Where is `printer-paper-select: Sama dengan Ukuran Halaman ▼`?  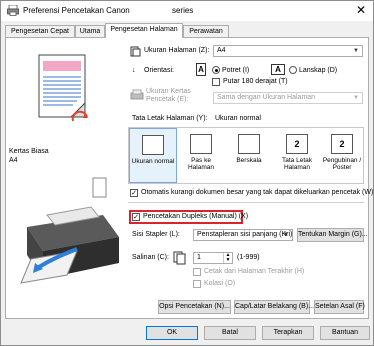
printer-paper-select: Sama dengan Ukuran Halaman ▼ is located at coordinates (288, 98).